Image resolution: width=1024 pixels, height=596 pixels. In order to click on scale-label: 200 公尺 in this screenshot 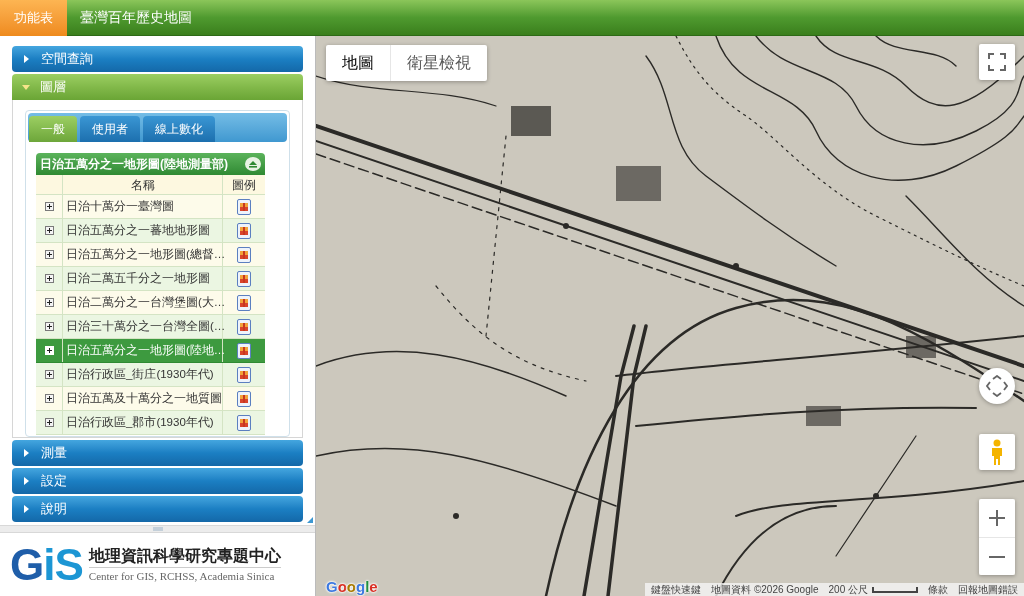, I will do `click(848, 589)`.